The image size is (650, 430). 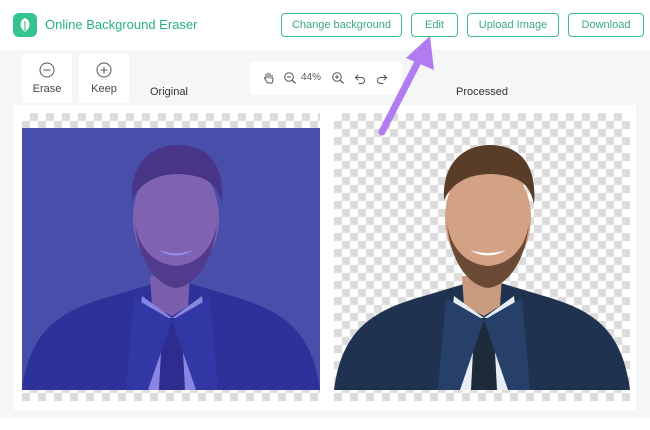 I want to click on leaf-icon, so click(x=25, y=25).